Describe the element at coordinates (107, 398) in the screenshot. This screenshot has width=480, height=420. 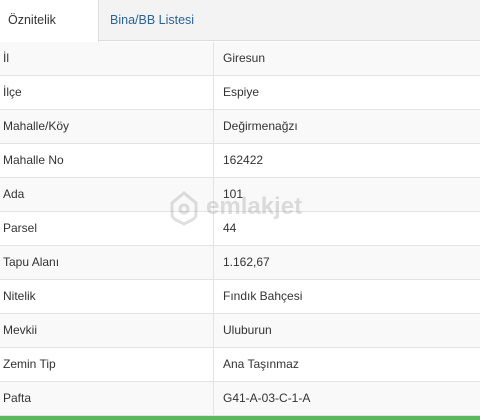
I see `row-key: Pafta` at that location.